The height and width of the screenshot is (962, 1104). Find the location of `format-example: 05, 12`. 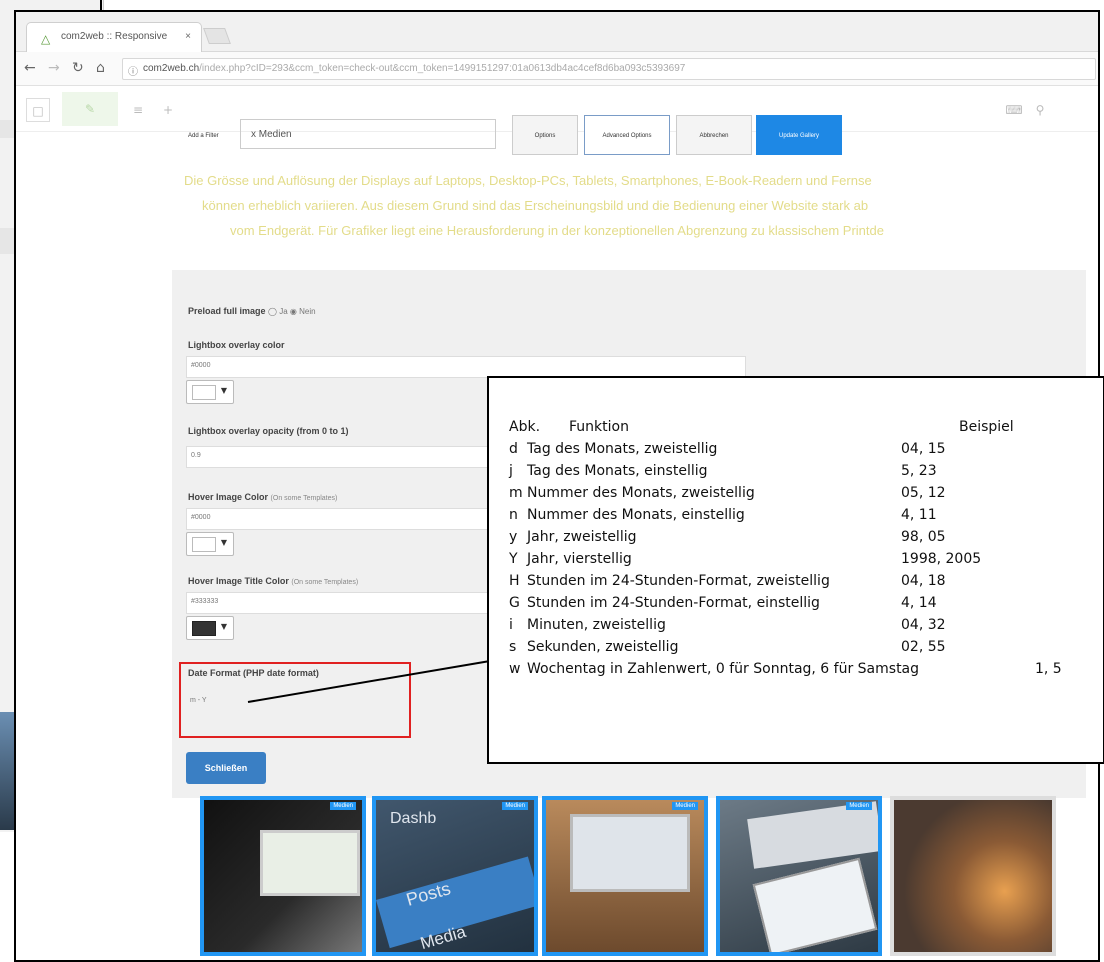

format-example: 05, 12 is located at coordinates (923, 493).